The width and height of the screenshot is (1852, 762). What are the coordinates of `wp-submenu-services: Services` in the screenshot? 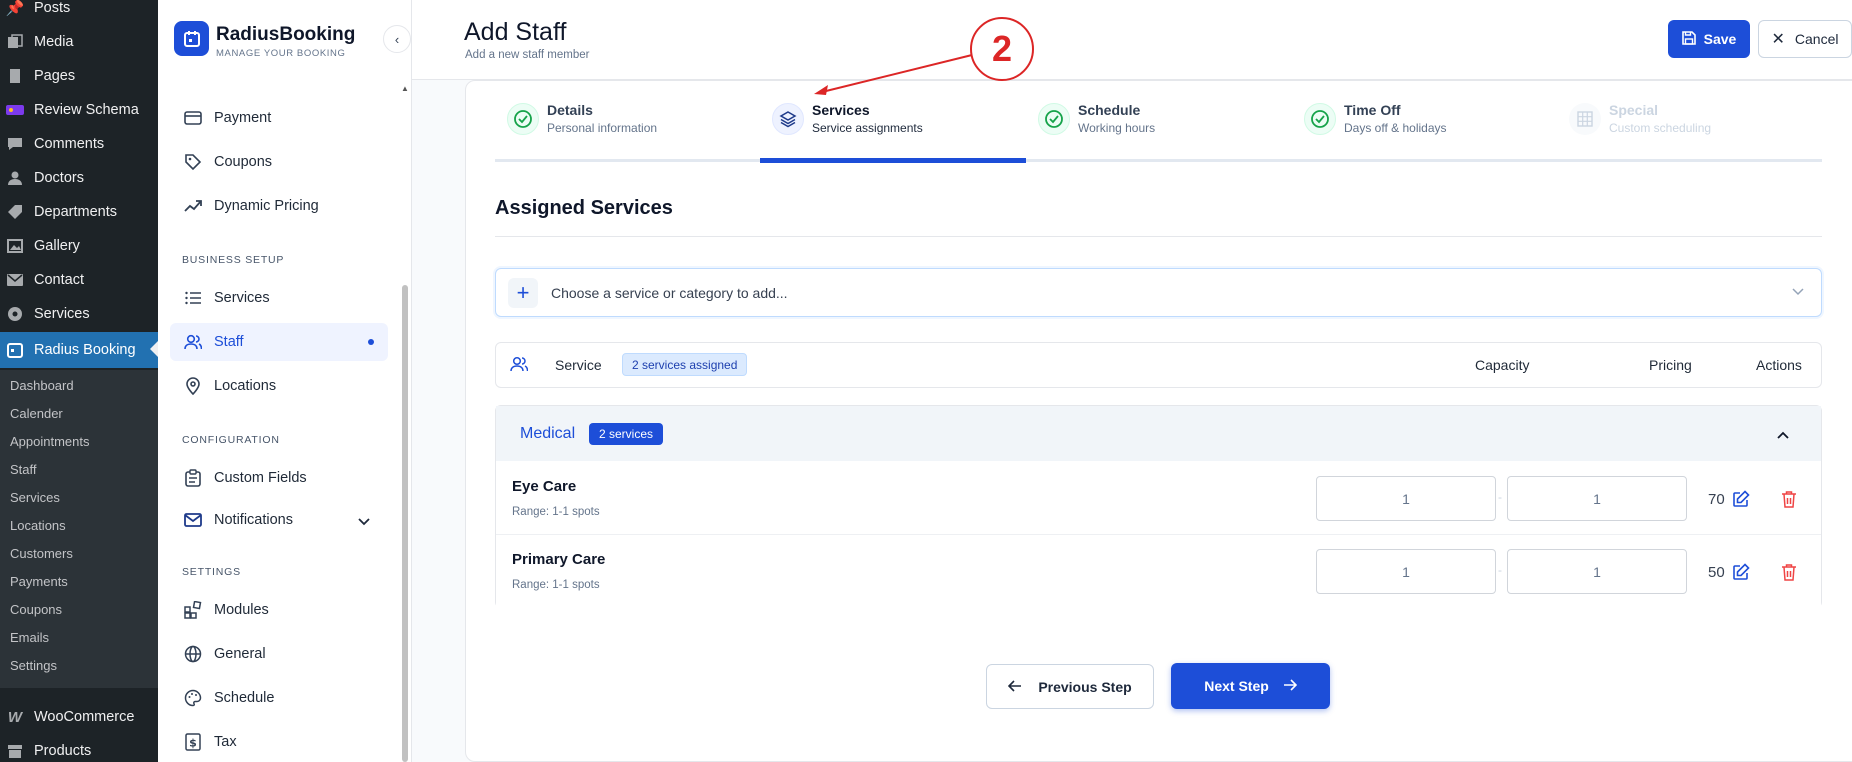 It's located at (35, 497).